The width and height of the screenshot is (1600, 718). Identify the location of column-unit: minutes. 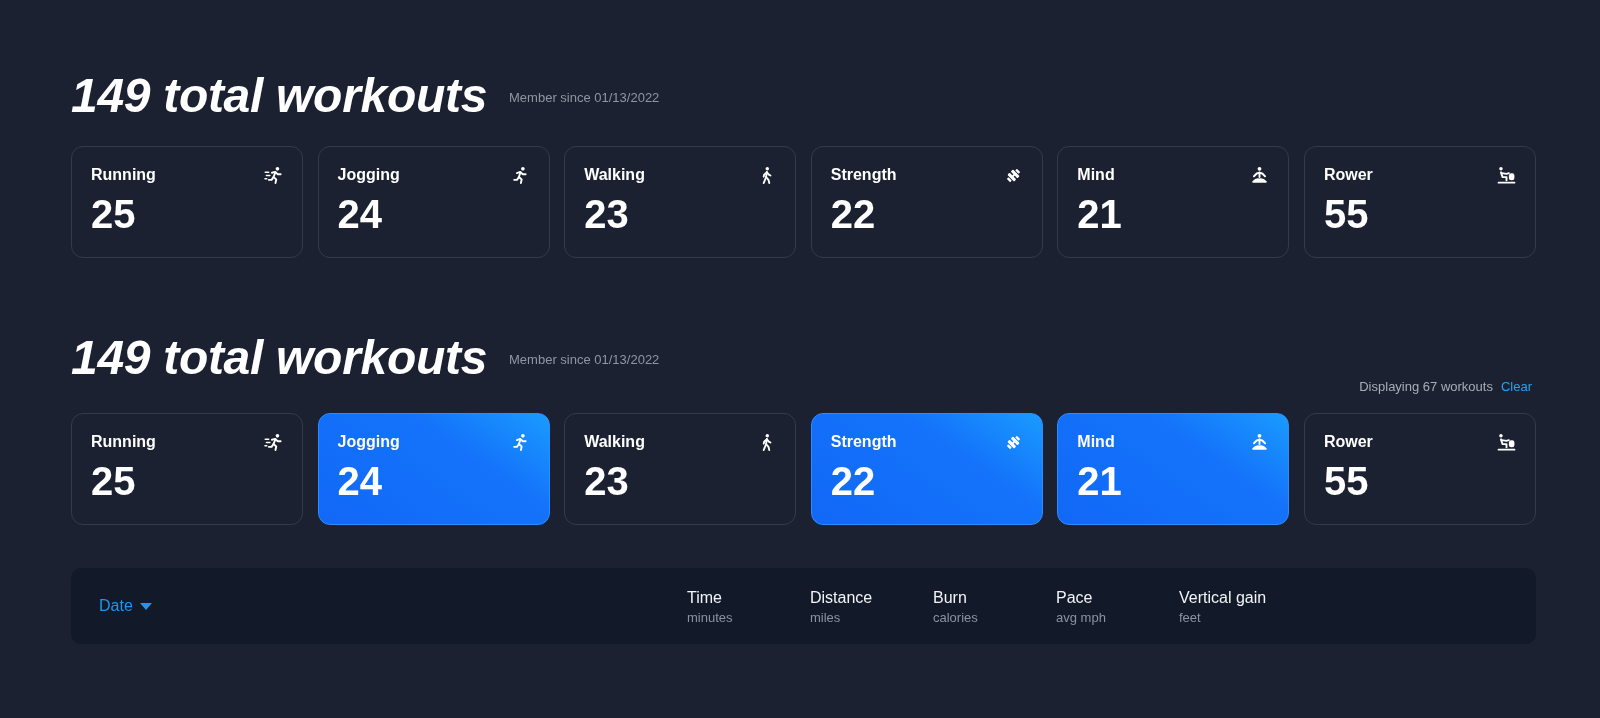
(710, 617).